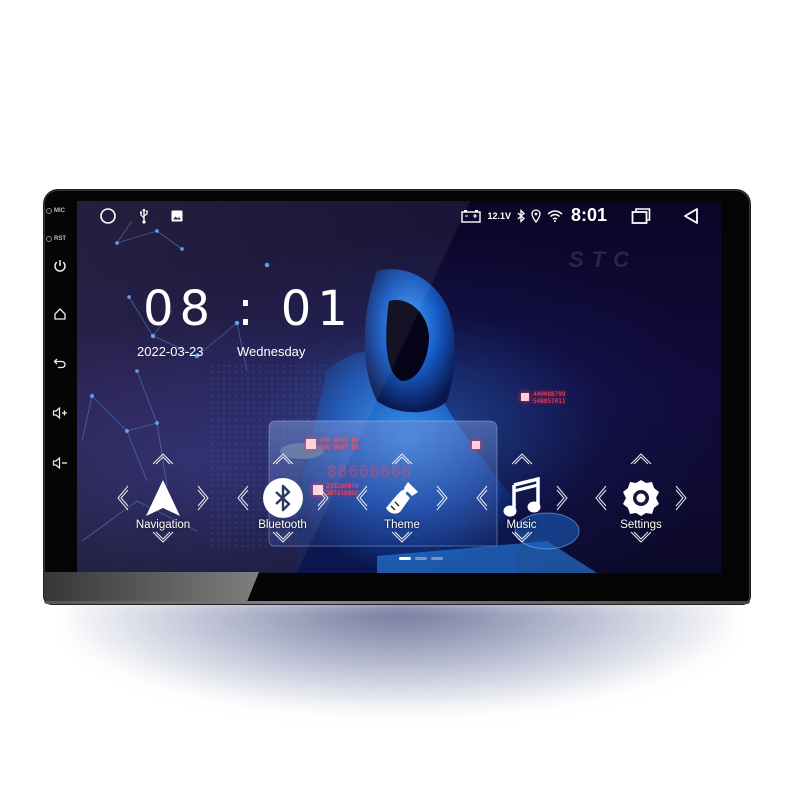 The image size is (800, 800). What do you see at coordinates (339, 444) in the screenshot?
I see `hud-digits: 208 4098 80 488 0867 68` at bounding box center [339, 444].